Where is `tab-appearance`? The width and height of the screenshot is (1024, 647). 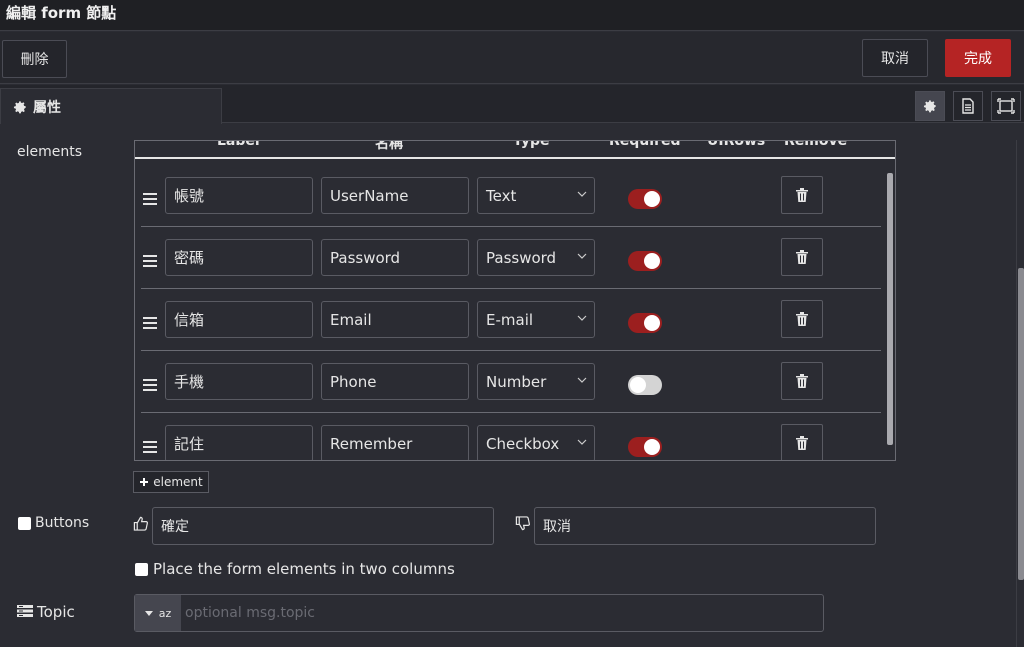
tab-appearance is located at coordinates (1006, 106).